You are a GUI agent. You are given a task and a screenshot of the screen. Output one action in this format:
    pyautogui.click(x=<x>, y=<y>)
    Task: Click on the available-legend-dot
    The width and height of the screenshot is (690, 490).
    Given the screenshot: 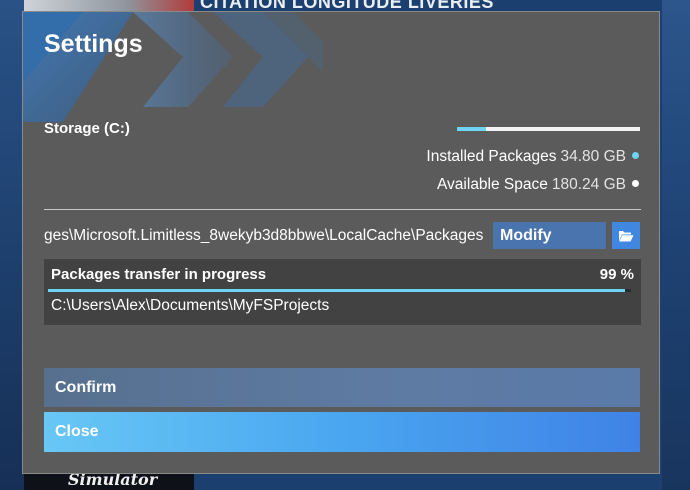 What is the action you would take?
    pyautogui.click(x=635, y=184)
    